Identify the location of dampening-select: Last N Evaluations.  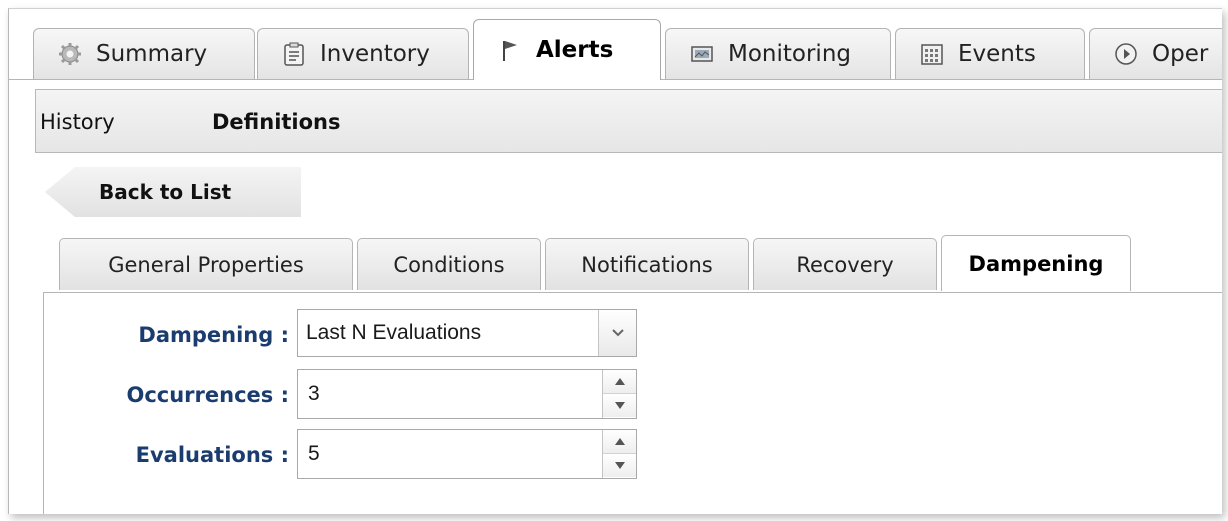
(467, 333).